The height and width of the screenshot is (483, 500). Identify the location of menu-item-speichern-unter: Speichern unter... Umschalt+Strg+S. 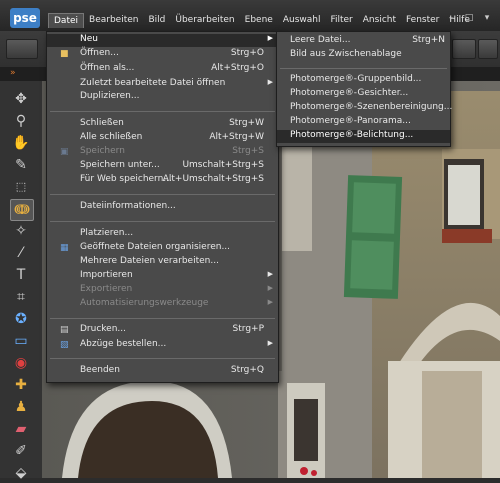
(162, 166).